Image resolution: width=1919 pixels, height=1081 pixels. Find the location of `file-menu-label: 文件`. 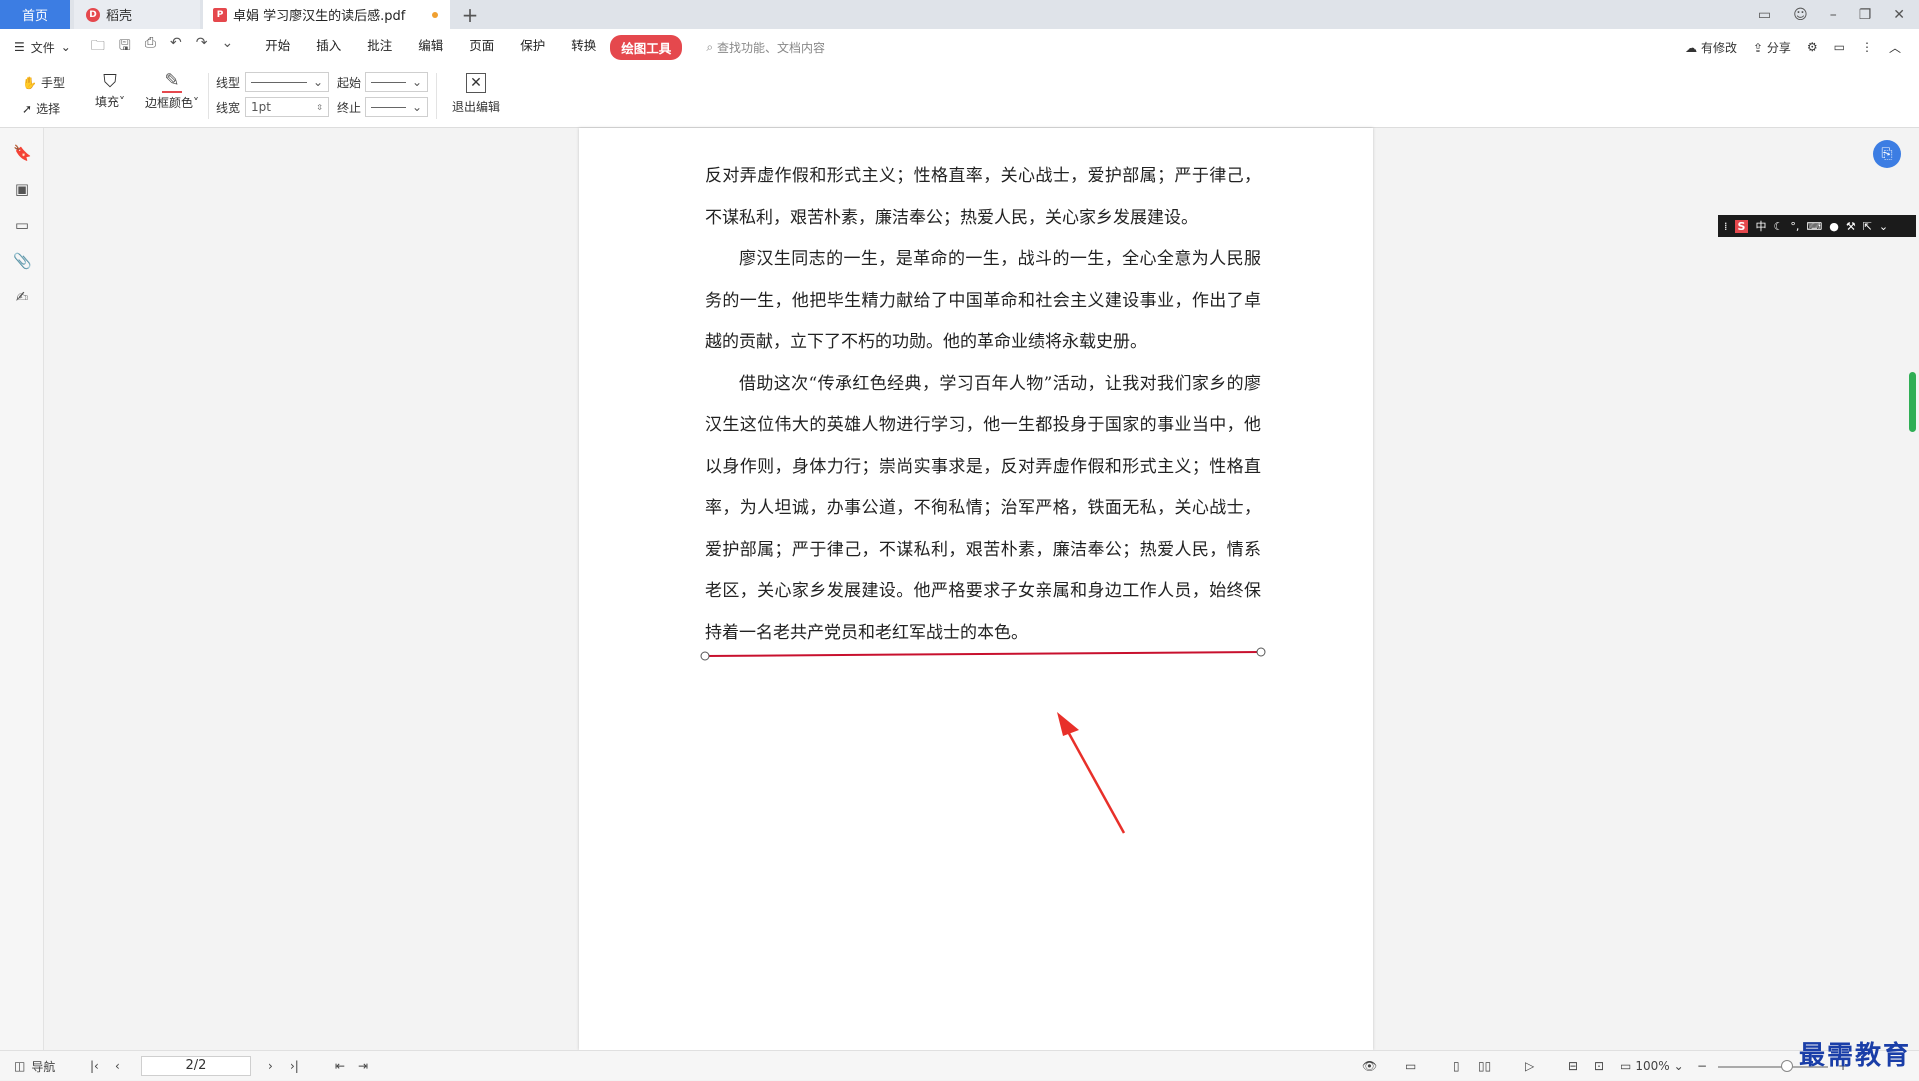

file-menu-label: 文件 is located at coordinates (42, 47).